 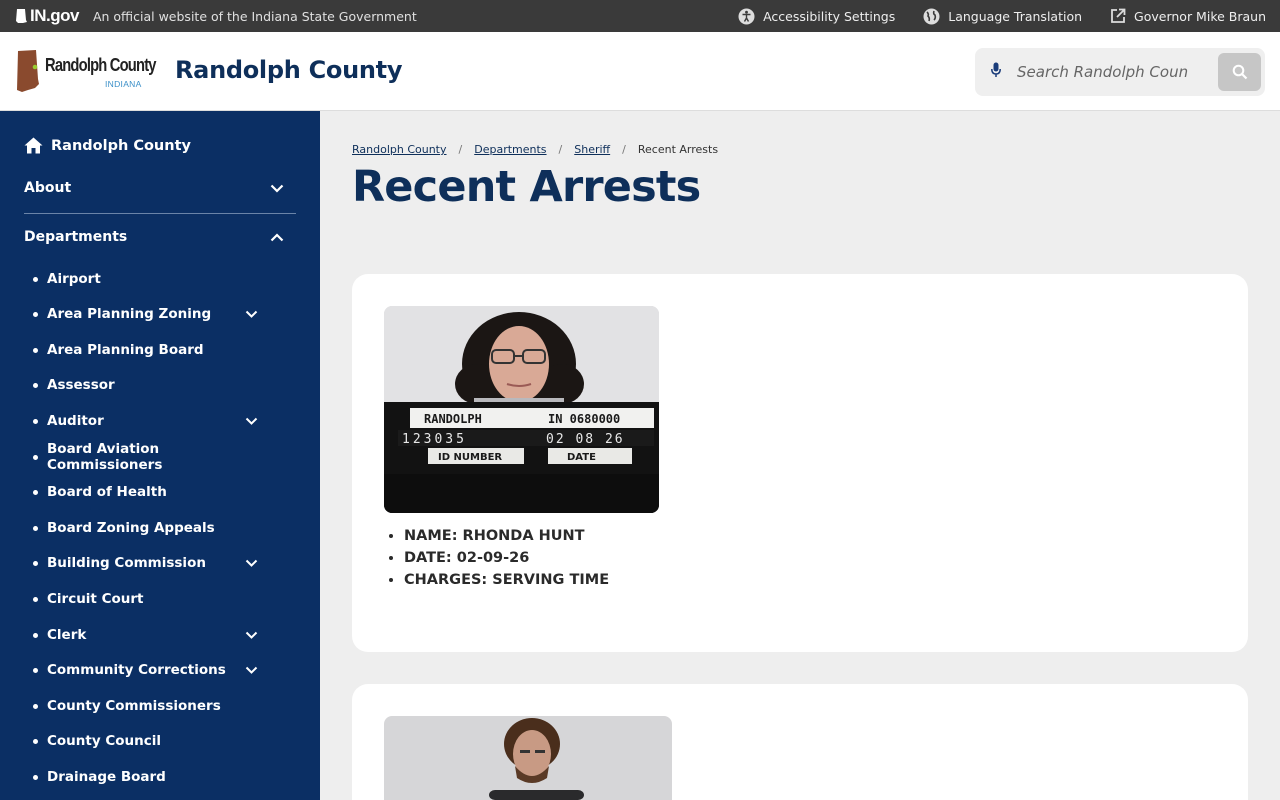 I want to click on sidebar-item-county-council: County Council, so click(x=153, y=741).